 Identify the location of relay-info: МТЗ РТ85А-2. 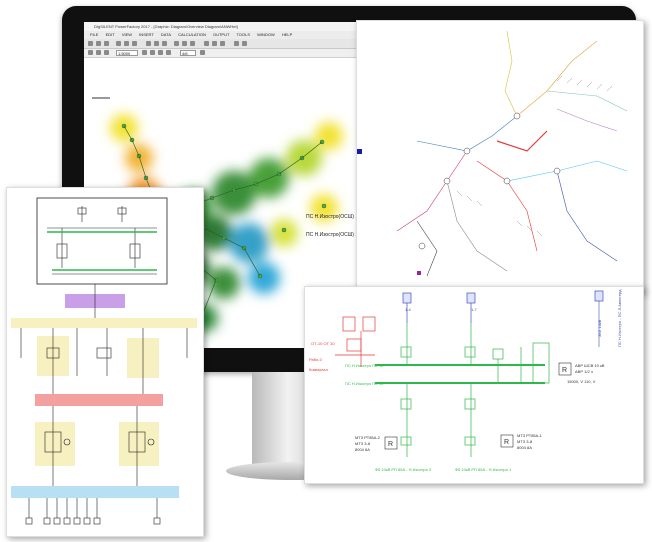
(368, 437).